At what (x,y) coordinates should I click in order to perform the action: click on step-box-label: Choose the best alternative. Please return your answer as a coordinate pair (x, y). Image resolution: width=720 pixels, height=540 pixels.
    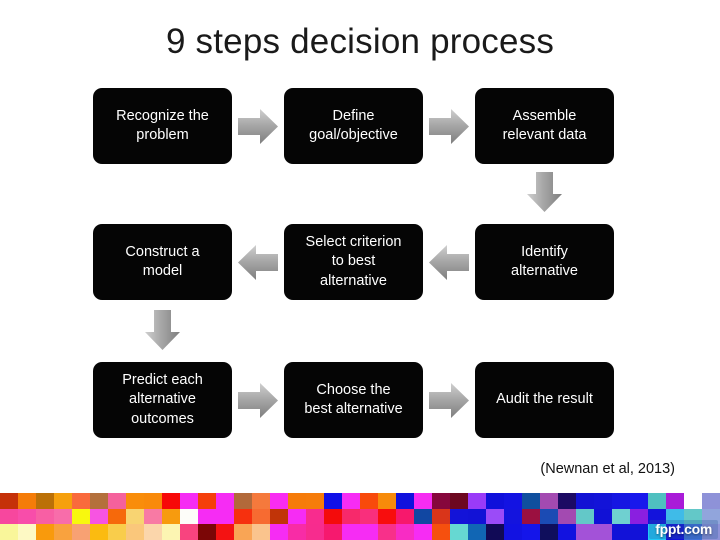
    Looking at the image, I should click on (353, 399).